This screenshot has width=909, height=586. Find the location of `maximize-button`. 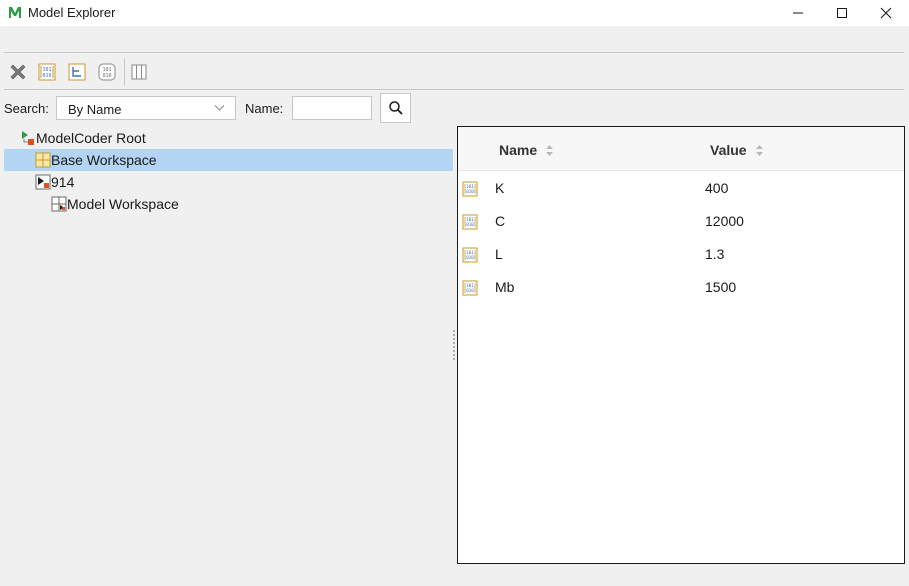

maximize-button is located at coordinates (842, 13).